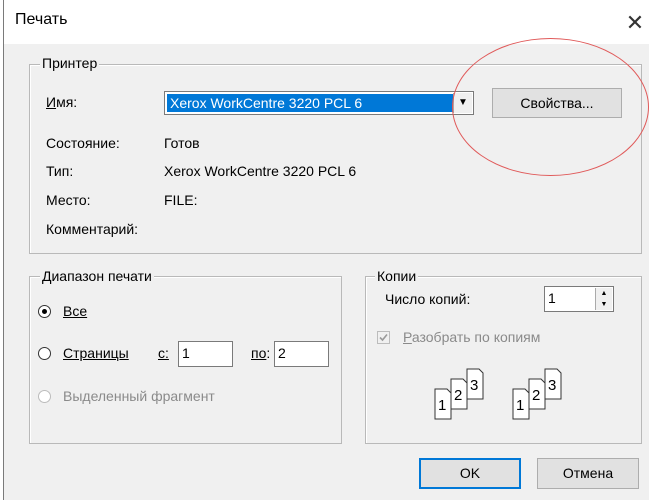 The width and height of the screenshot is (649, 500). What do you see at coordinates (462, 103) in the screenshot?
I see `dropdown-arrow-icon: ▼` at bounding box center [462, 103].